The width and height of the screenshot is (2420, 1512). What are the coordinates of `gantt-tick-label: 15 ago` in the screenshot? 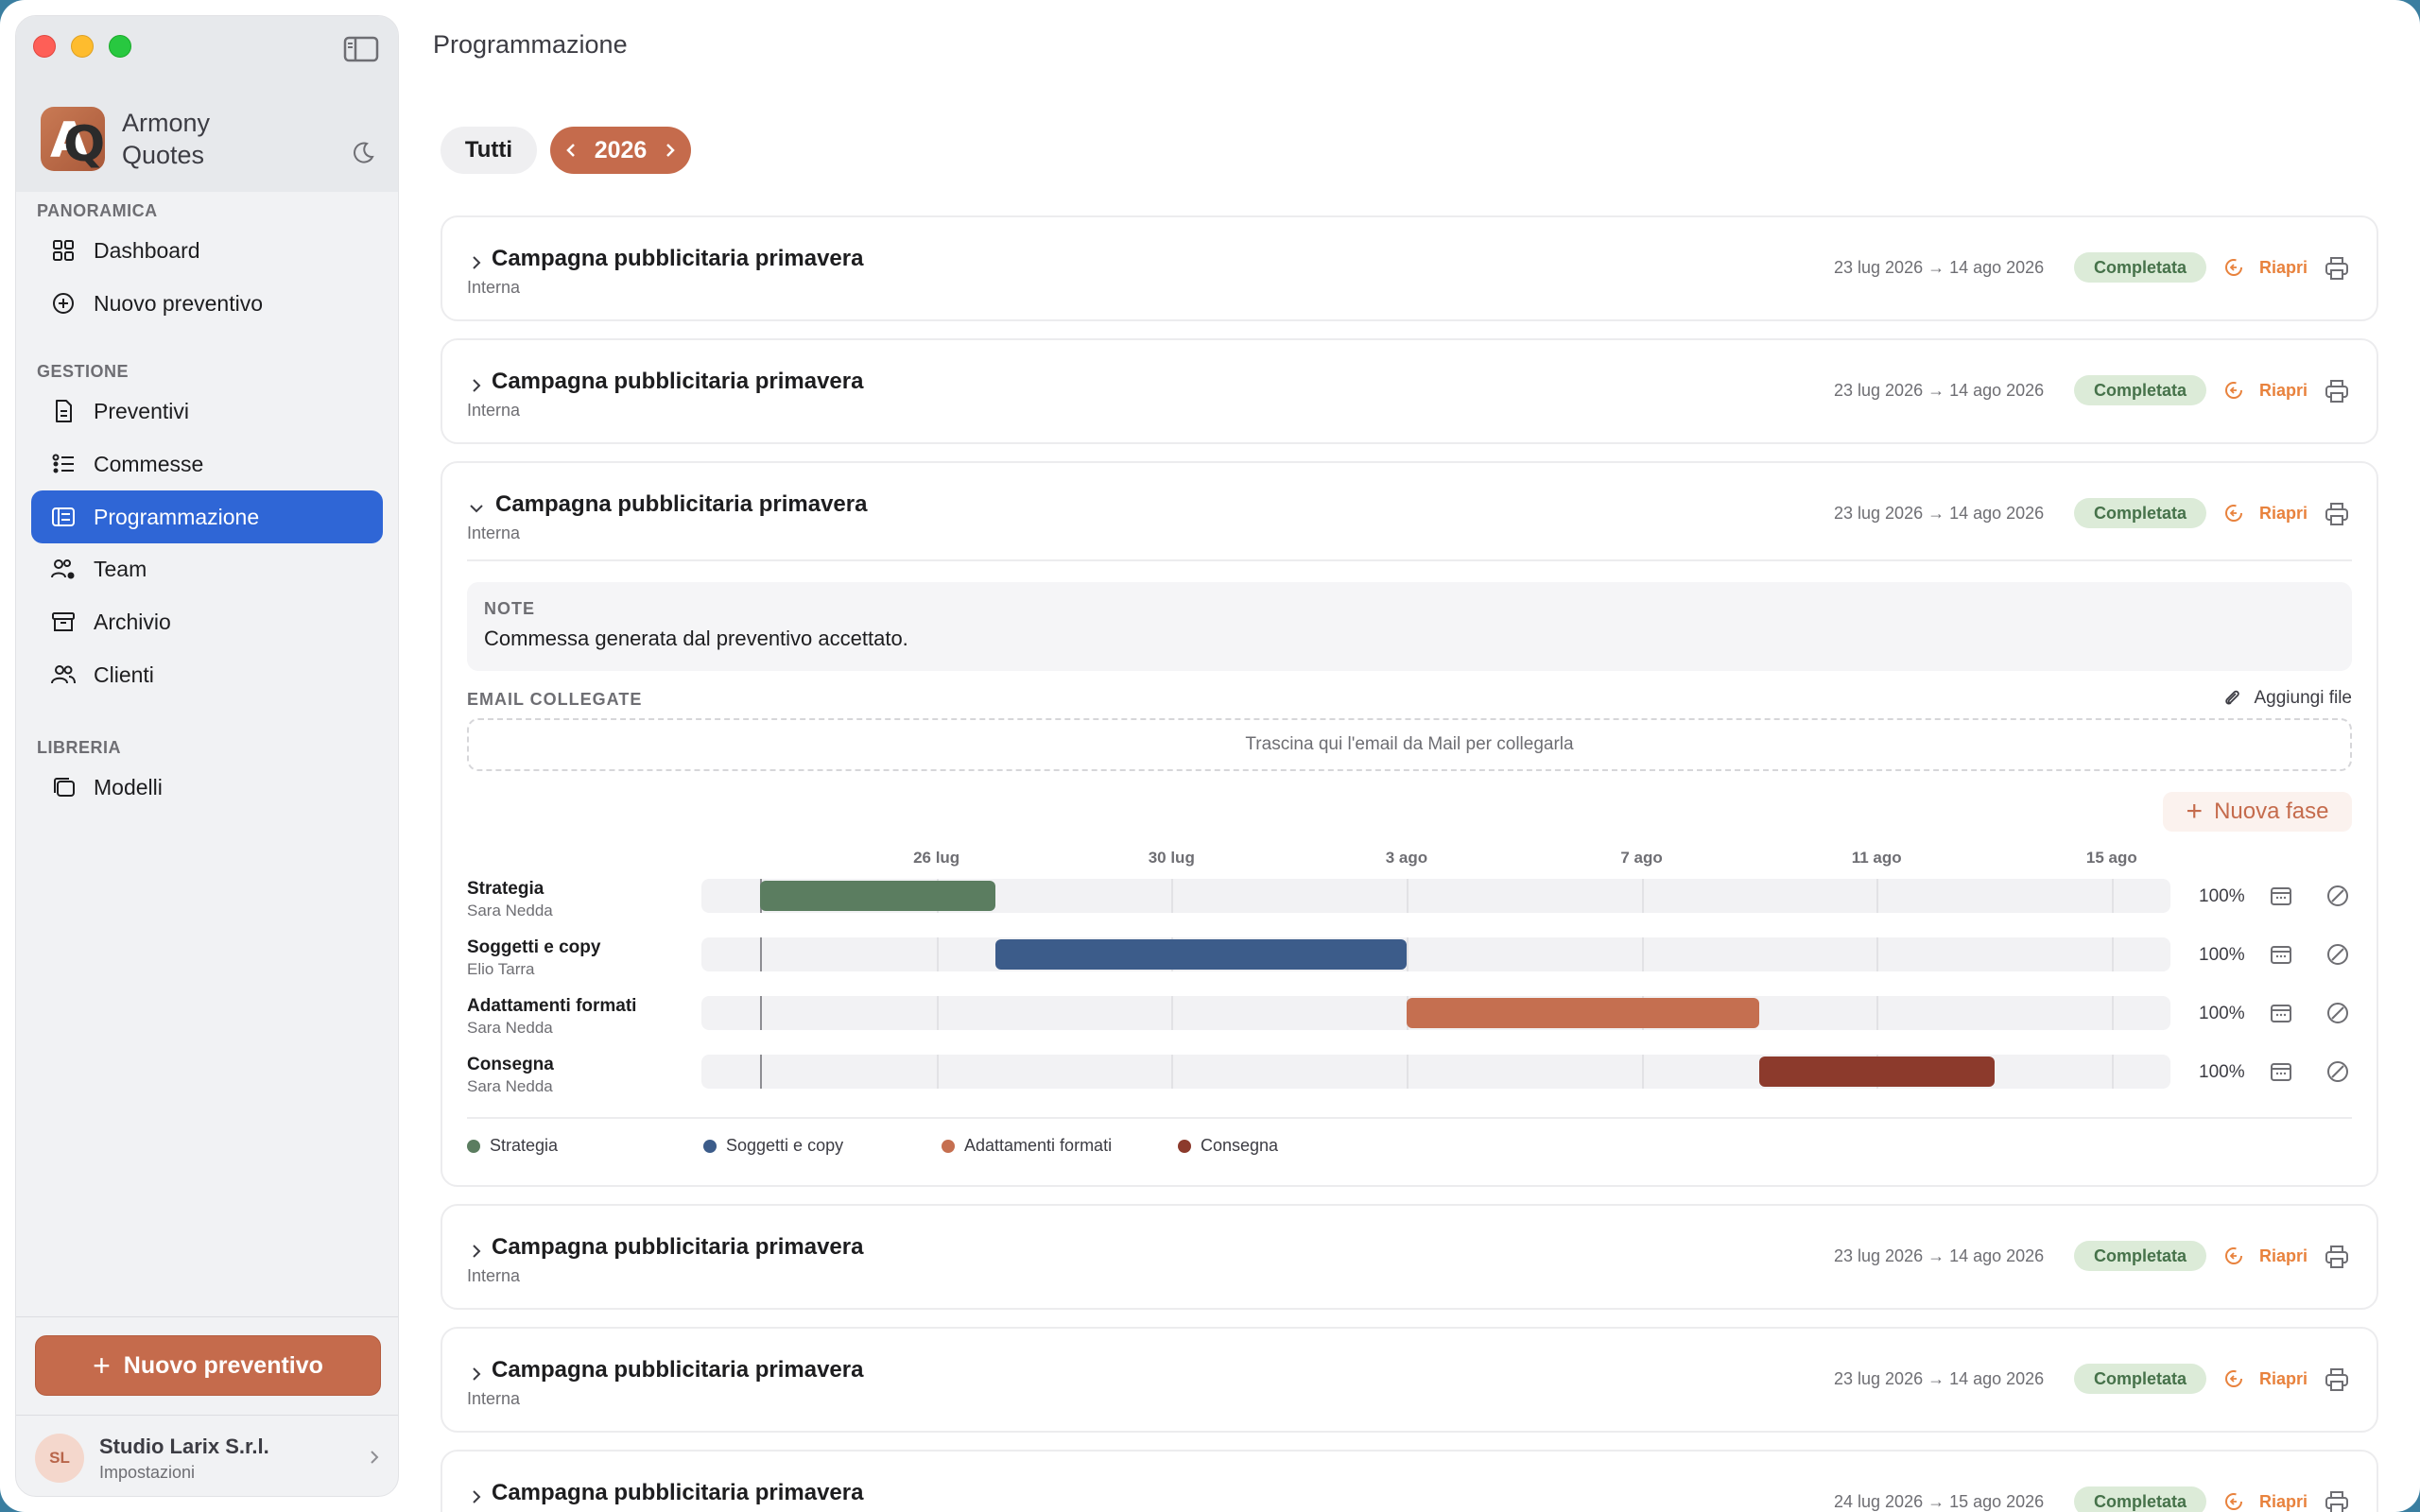 It's located at (2111, 858).